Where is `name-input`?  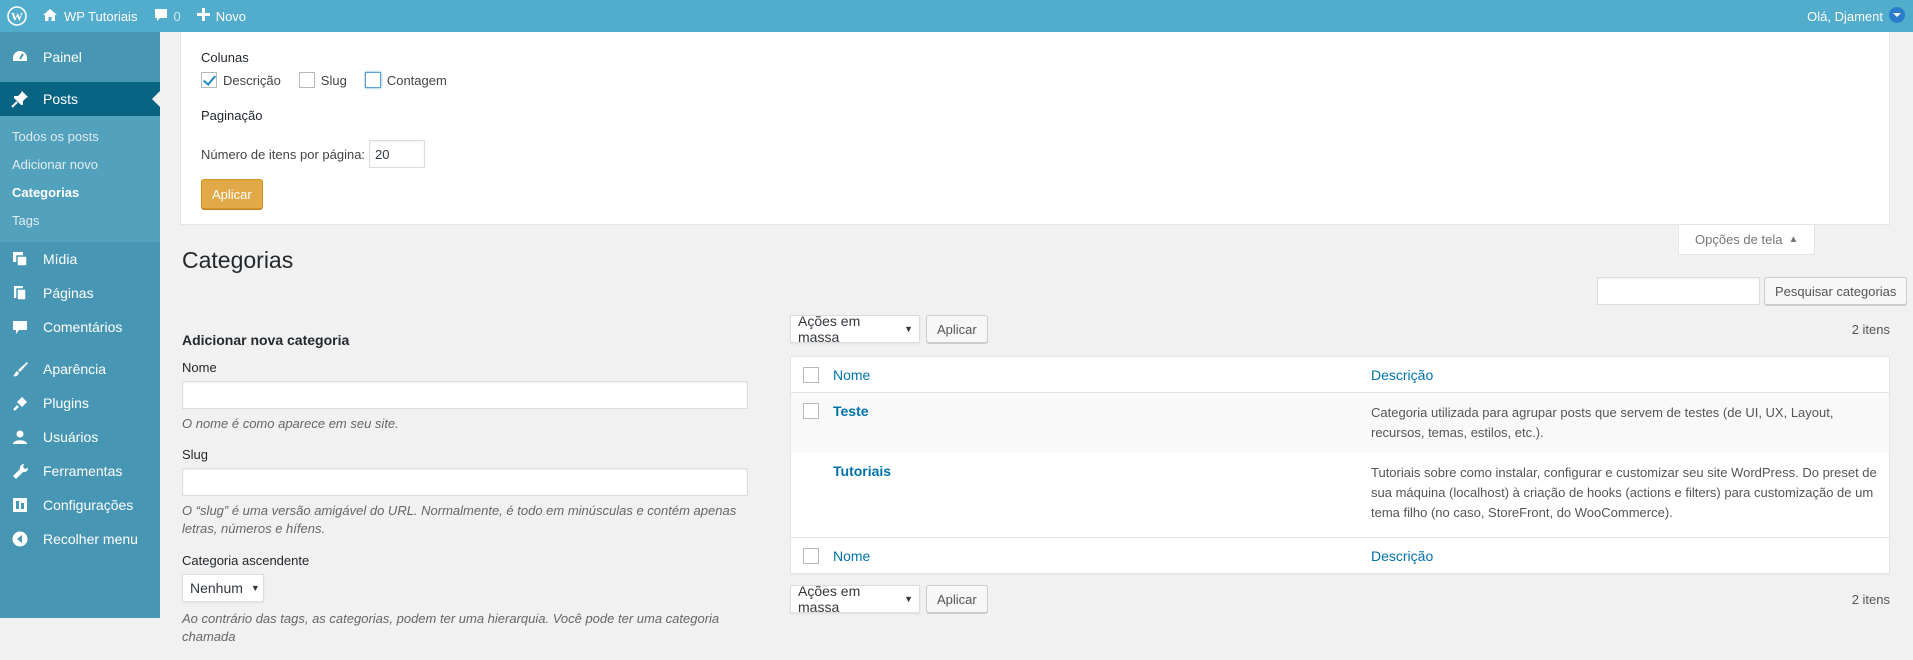 name-input is located at coordinates (465, 395).